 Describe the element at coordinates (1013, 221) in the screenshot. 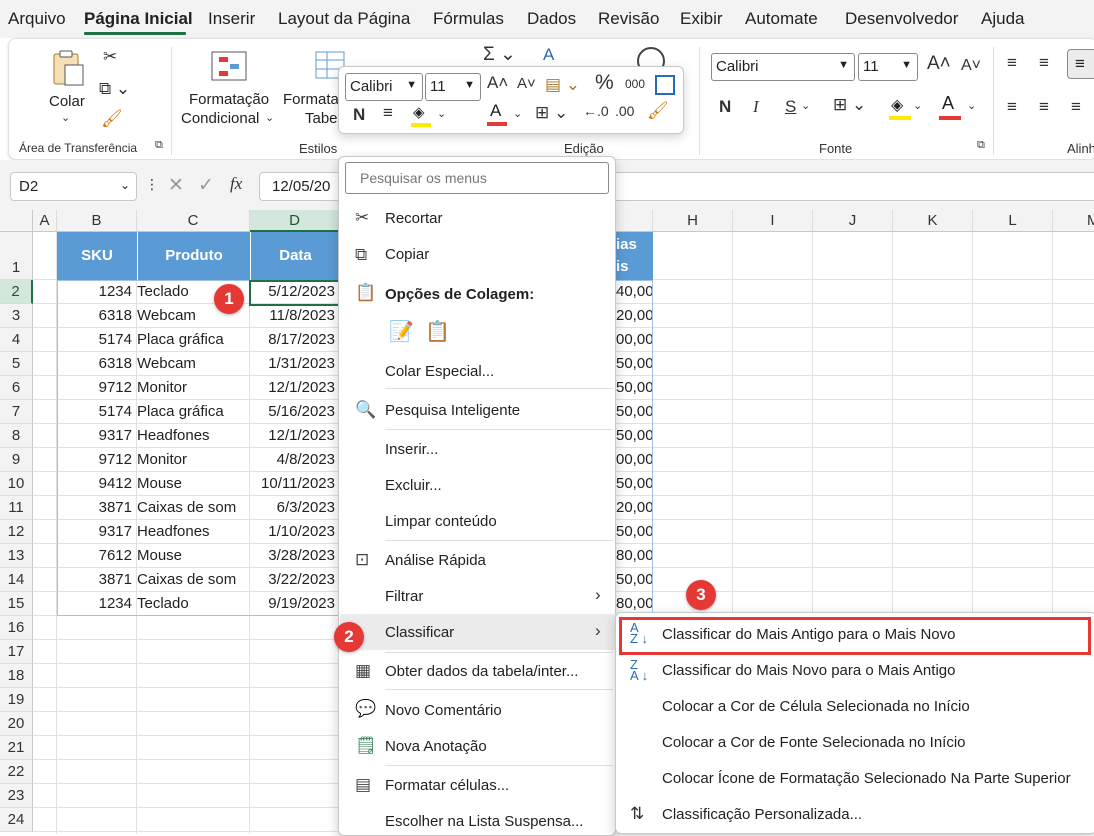

I see `column-header: L` at that location.